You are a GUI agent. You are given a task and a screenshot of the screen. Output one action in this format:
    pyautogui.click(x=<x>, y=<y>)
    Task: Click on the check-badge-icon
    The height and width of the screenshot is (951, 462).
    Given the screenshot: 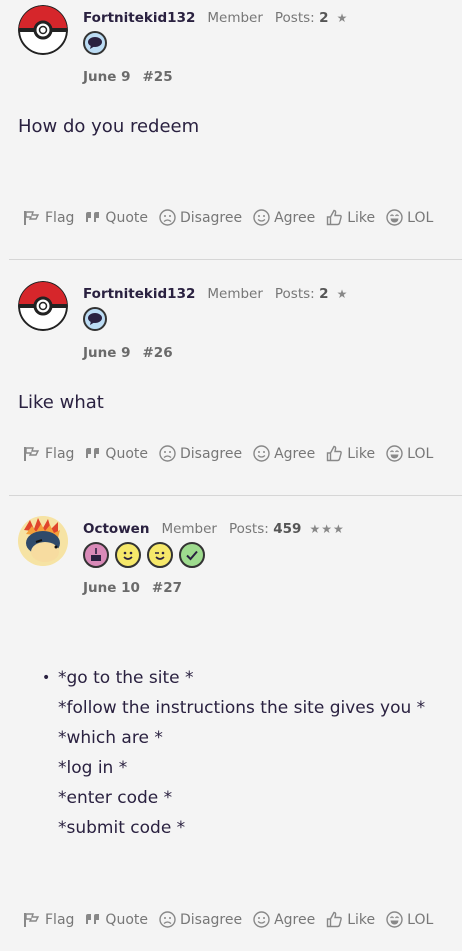 What is the action you would take?
    pyautogui.click(x=192, y=555)
    